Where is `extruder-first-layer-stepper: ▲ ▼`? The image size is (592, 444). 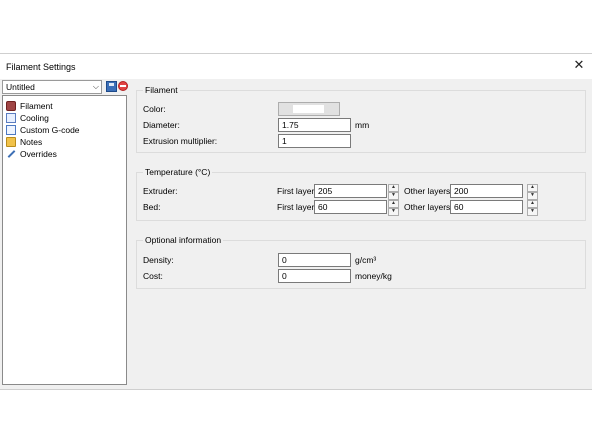 extruder-first-layer-stepper: ▲ ▼ is located at coordinates (393, 192).